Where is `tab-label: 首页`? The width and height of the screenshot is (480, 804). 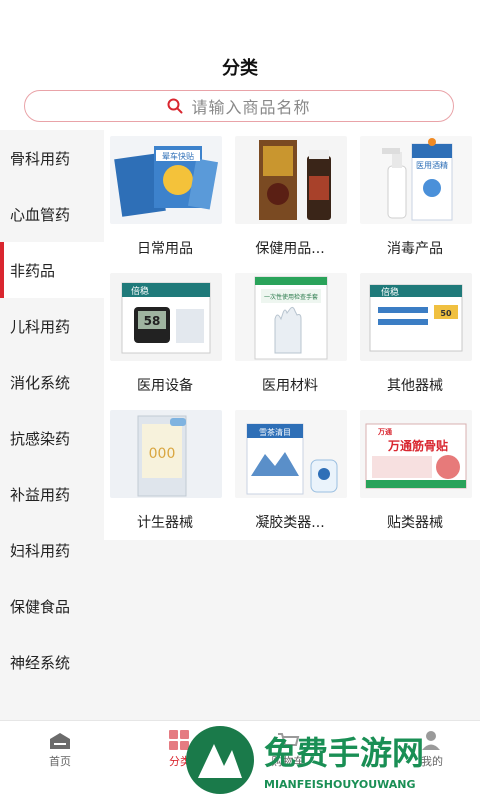
tab-label: 首页 is located at coordinates (60, 761).